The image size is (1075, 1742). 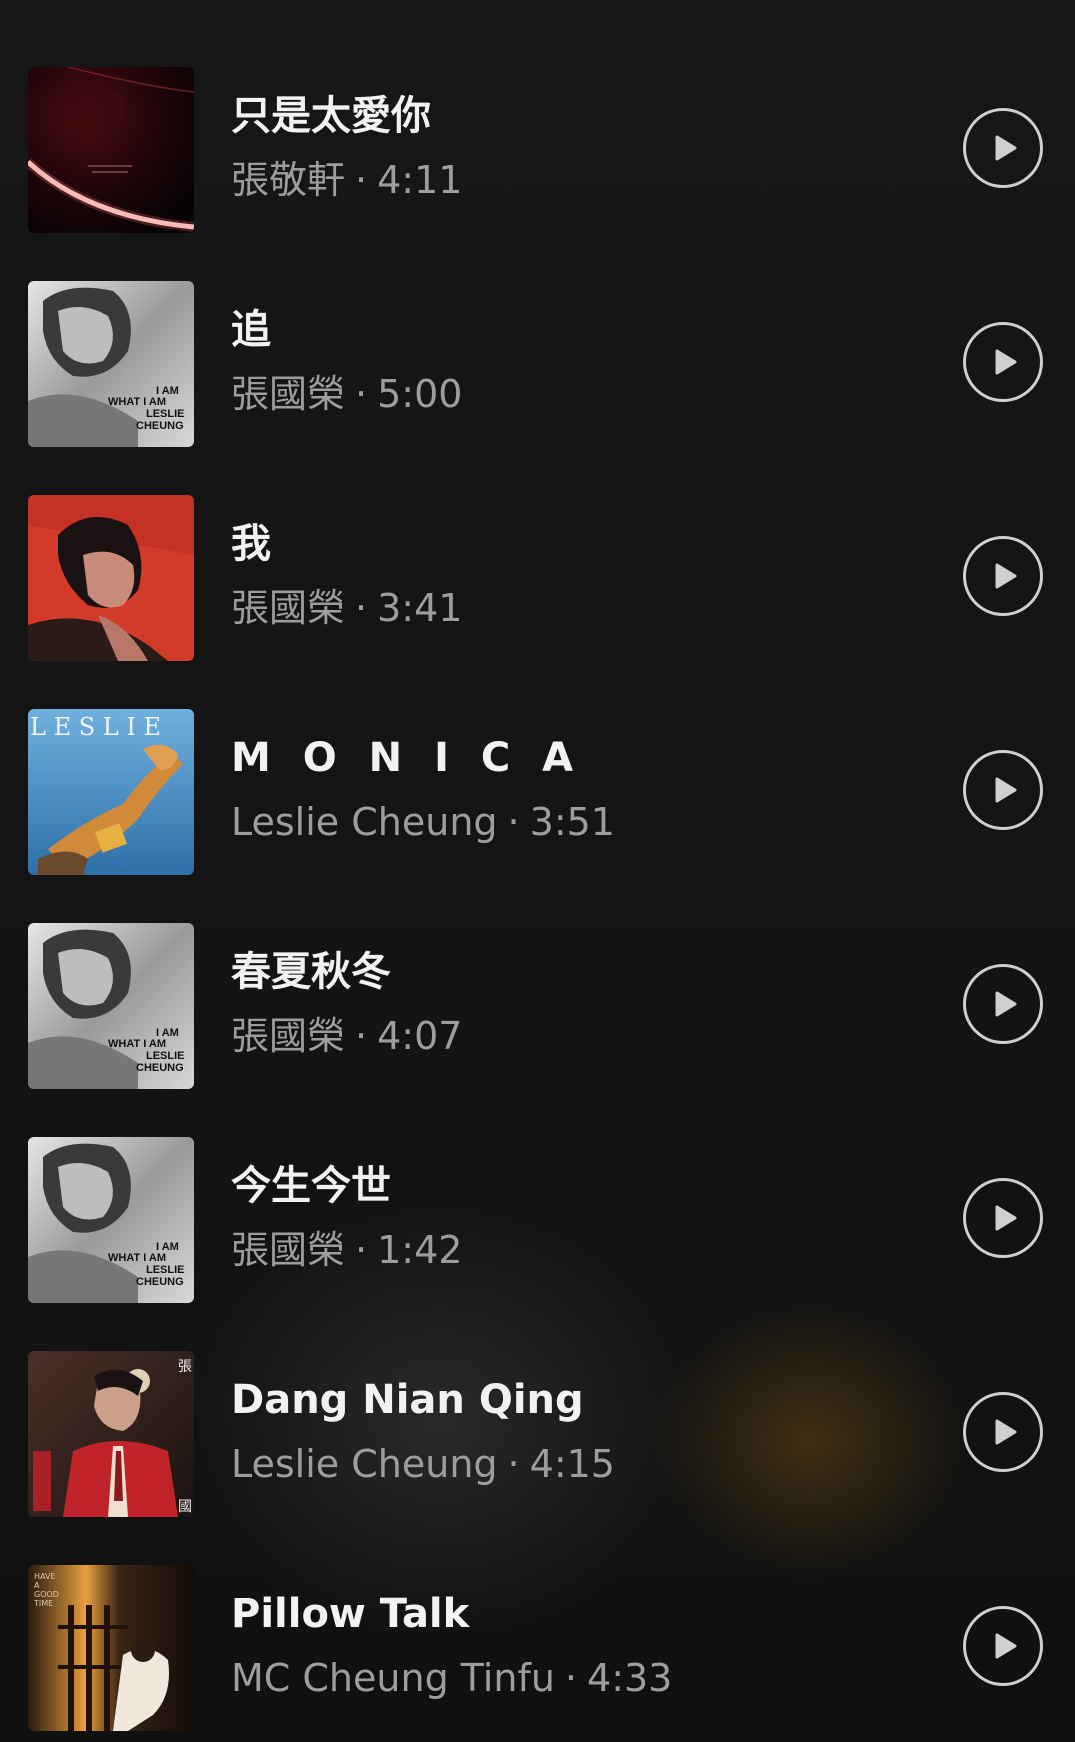 I want to click on svg-text: 張, so click(x=185, y=1367).